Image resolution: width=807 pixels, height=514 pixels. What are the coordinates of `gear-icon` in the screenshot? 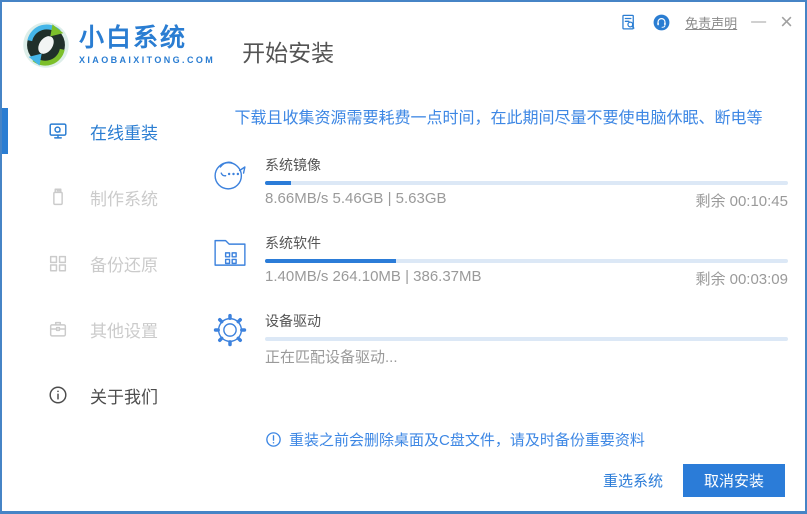 It's located at (230, 330).